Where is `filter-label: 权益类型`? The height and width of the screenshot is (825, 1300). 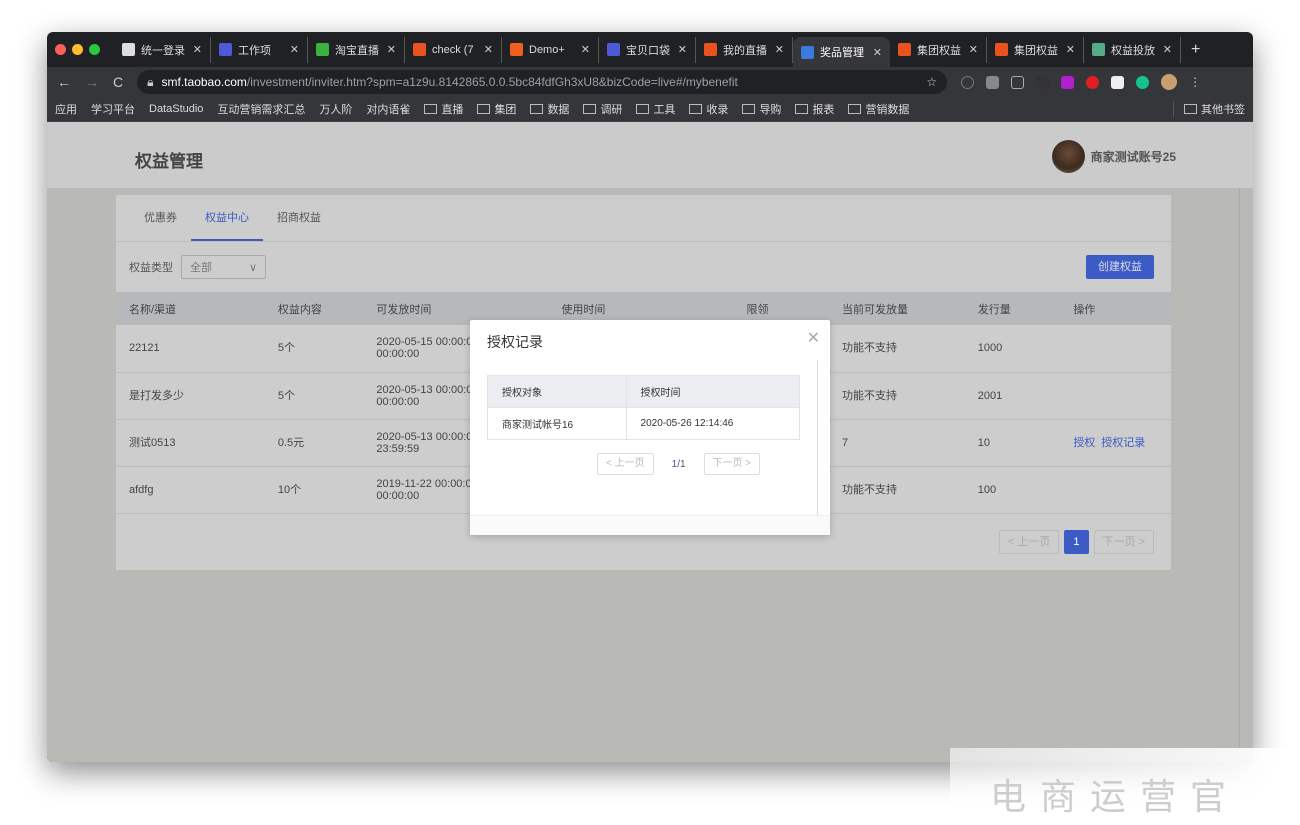
filter-label: 权益类型 is located at coordinates (151, 268).